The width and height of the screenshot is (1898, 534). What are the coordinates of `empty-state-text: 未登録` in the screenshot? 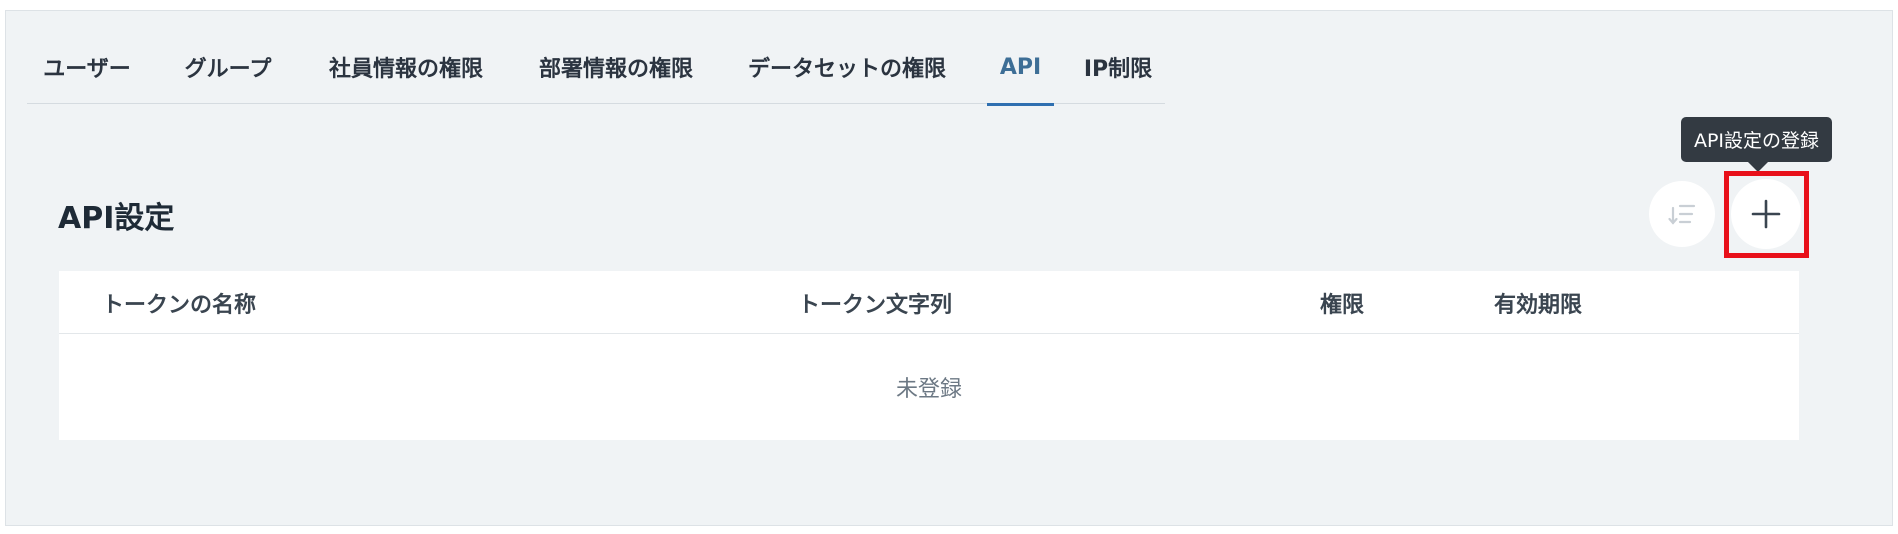 It's located at (928, 389).